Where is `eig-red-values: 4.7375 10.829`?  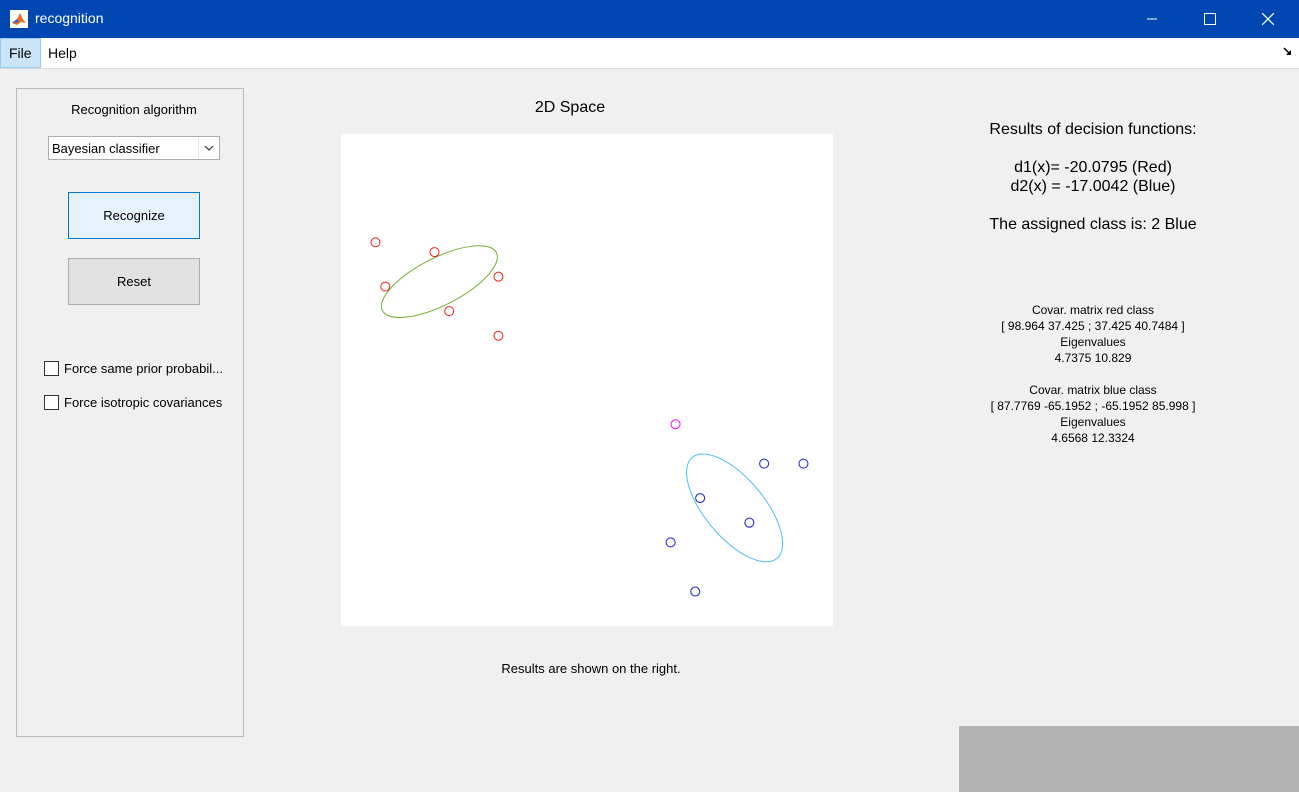 eig-red-values: 4.7375 10.829 is located at coordinates (1093, 358).